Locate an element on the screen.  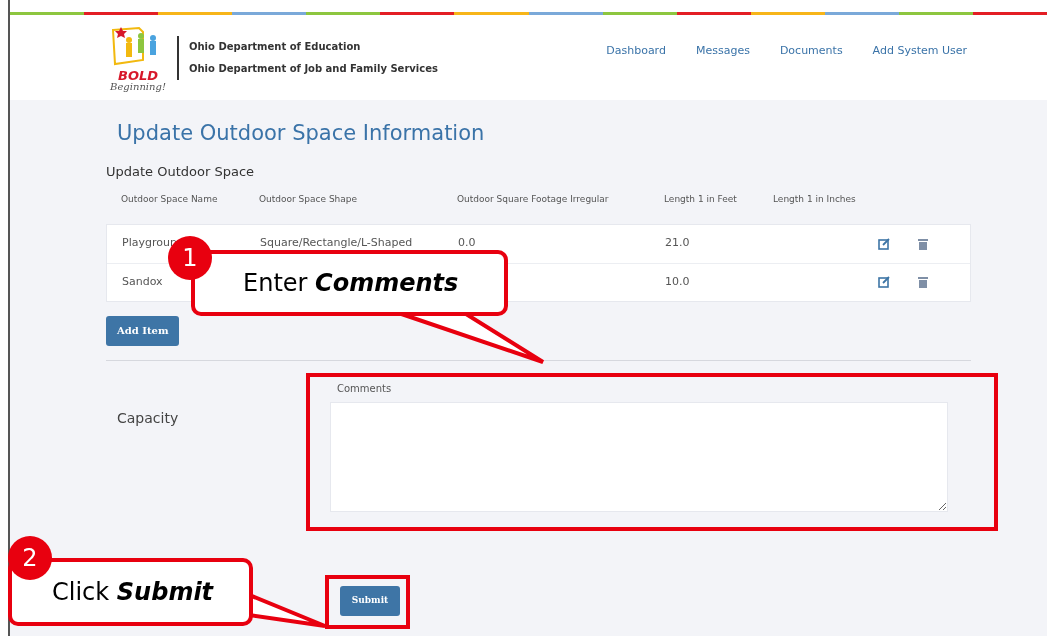
table-cell: Square/Rectangle/L-Shaped is located at coordinates (336, 243).